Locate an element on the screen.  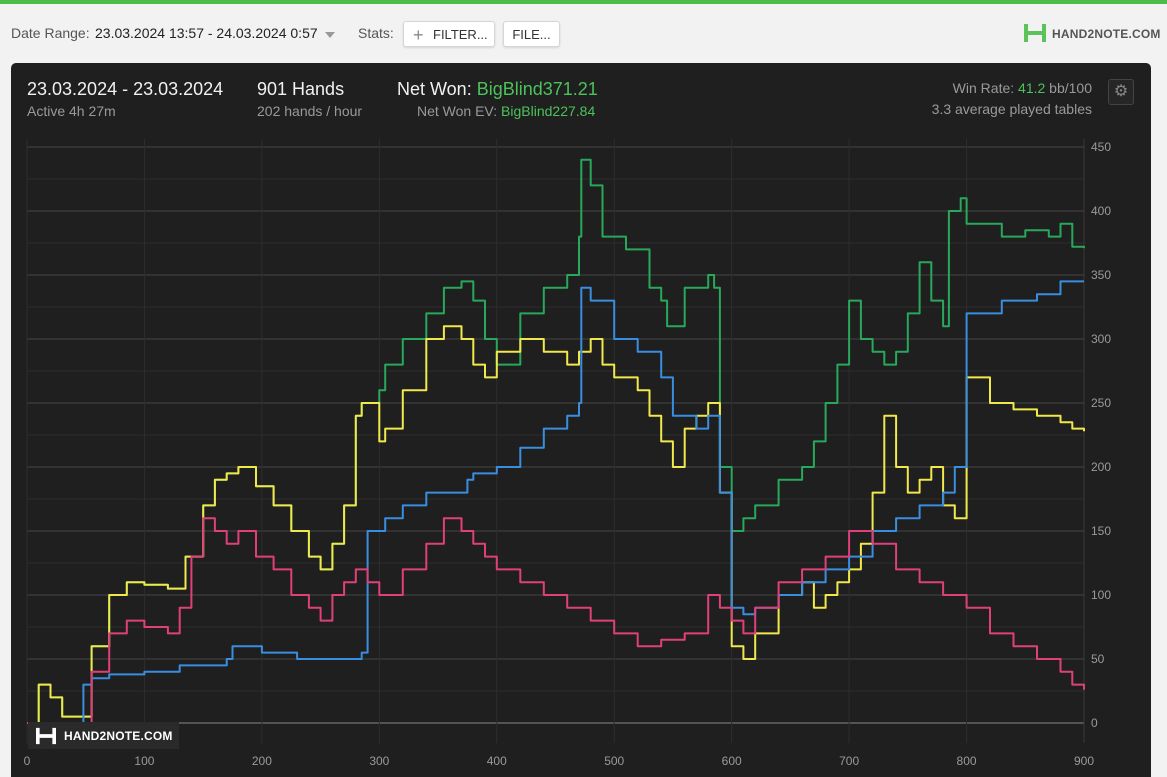
x-tick-label: 700 is located at coordinates (849, 761).